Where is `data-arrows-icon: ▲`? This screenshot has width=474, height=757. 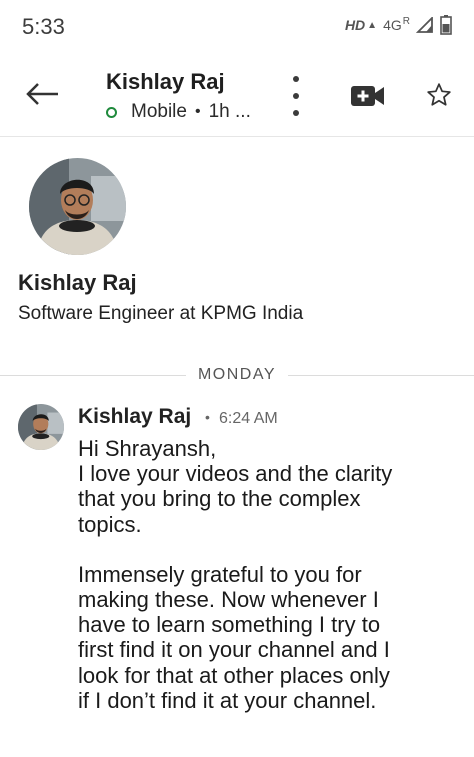
data-arrows-icon: ▲ is located at coordinates (372, 25).